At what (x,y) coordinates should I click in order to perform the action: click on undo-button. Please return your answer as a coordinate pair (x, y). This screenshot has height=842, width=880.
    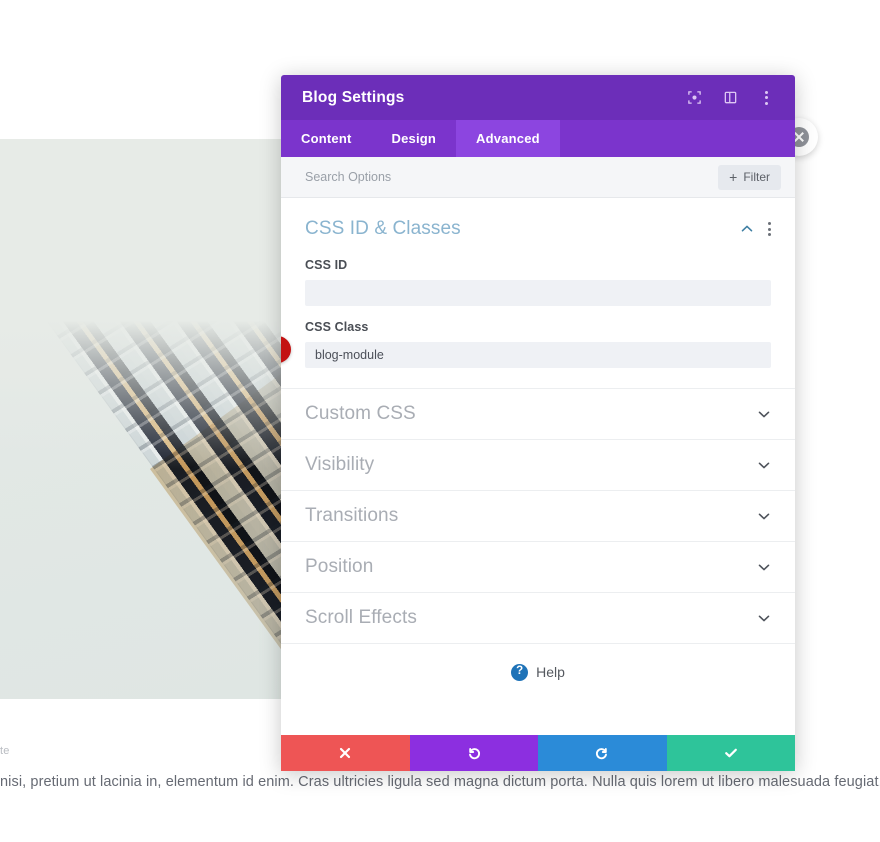
    Looking at the image, I should click on (473, 753).